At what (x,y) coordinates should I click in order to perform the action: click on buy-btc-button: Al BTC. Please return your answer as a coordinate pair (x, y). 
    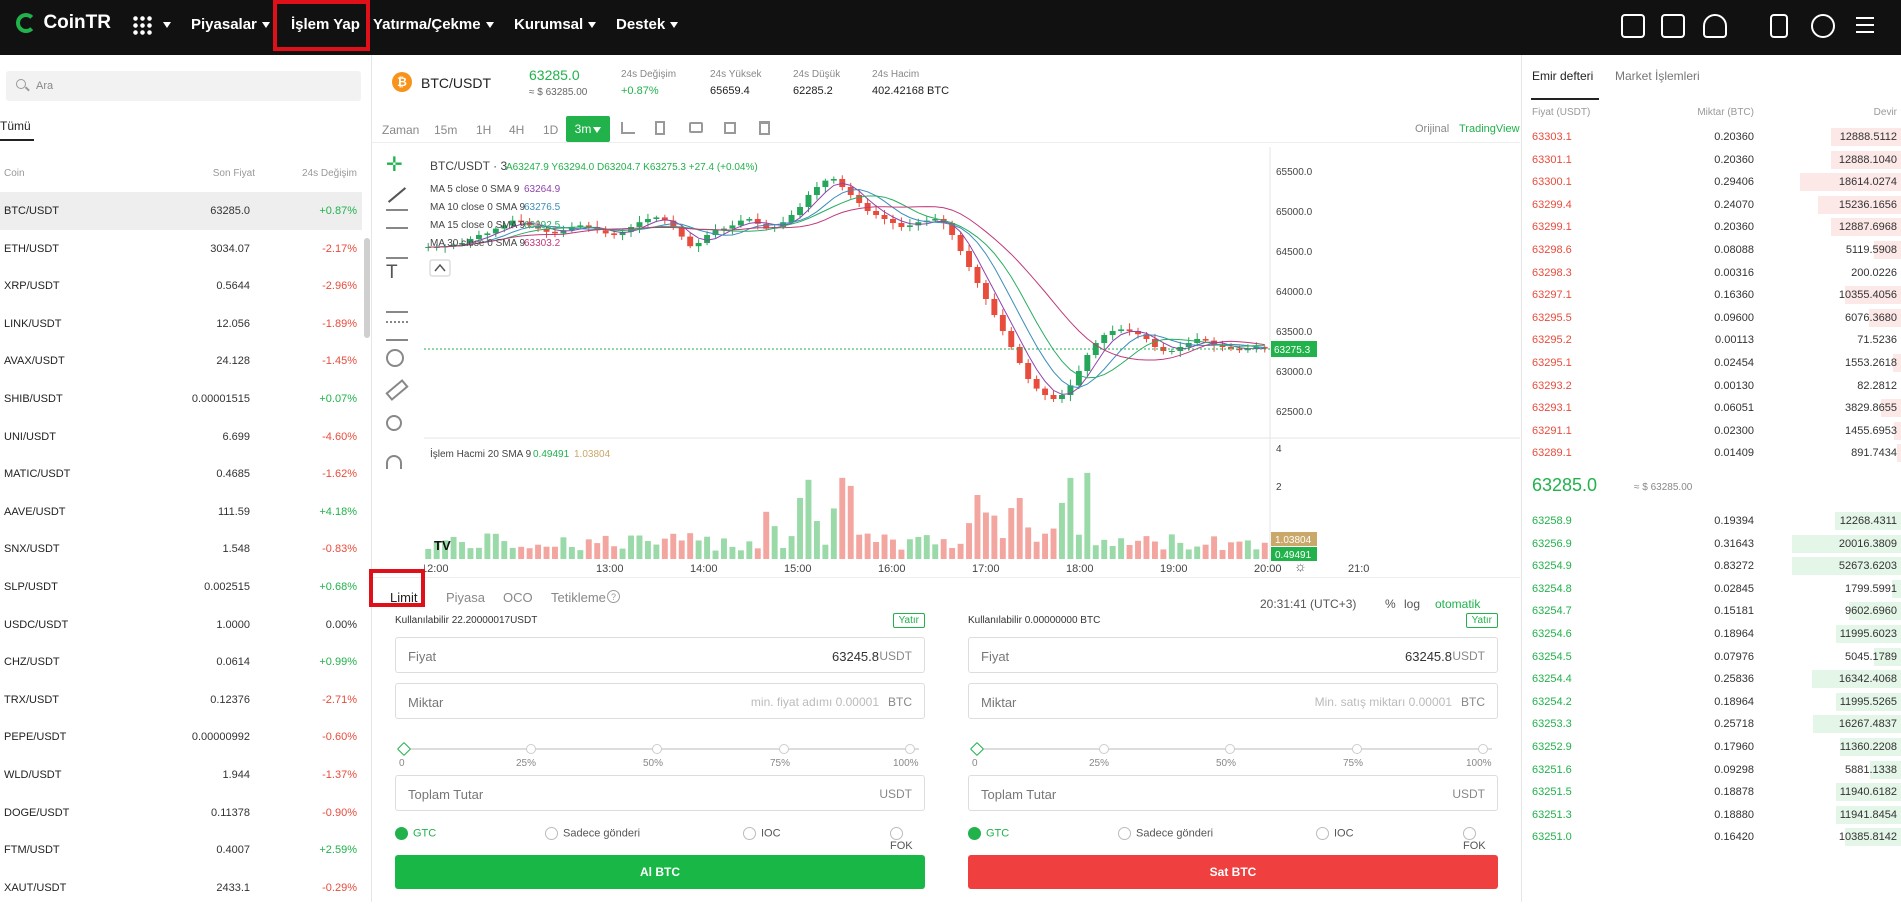
    Looking at the image, I should click on (660, 872).